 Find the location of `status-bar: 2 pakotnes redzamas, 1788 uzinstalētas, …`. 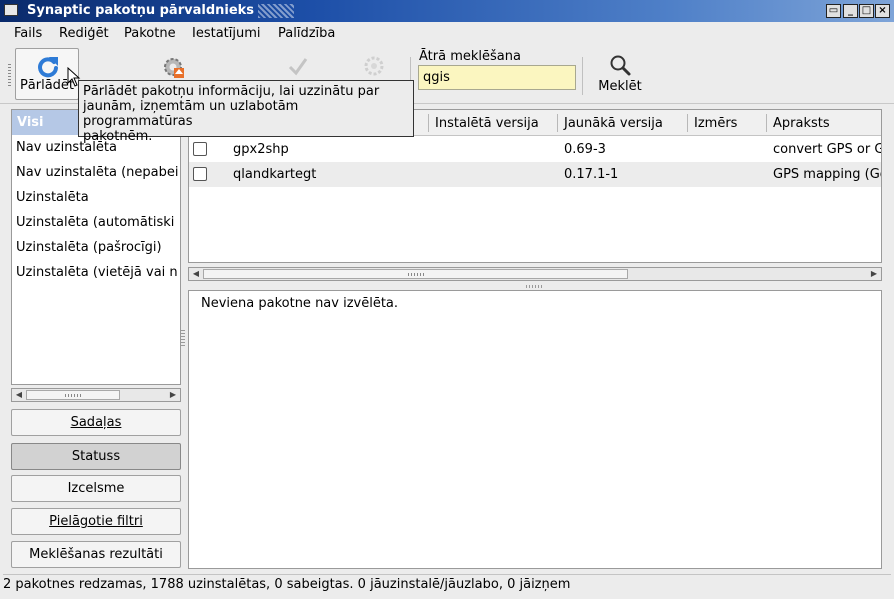

status-bar: 2 pakotnes redzamas, 1788 uzinstalētas, … is located at coordinates (447, 584).